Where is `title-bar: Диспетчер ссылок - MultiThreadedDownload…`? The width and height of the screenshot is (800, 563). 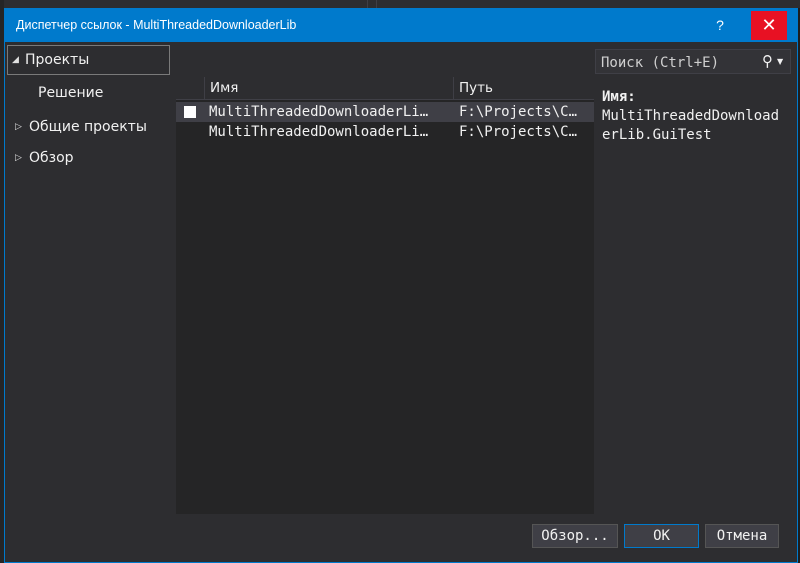
title-bar: Диспетчер ссылок - MultiThreadedDownload… is located at coordinates (401, 25).